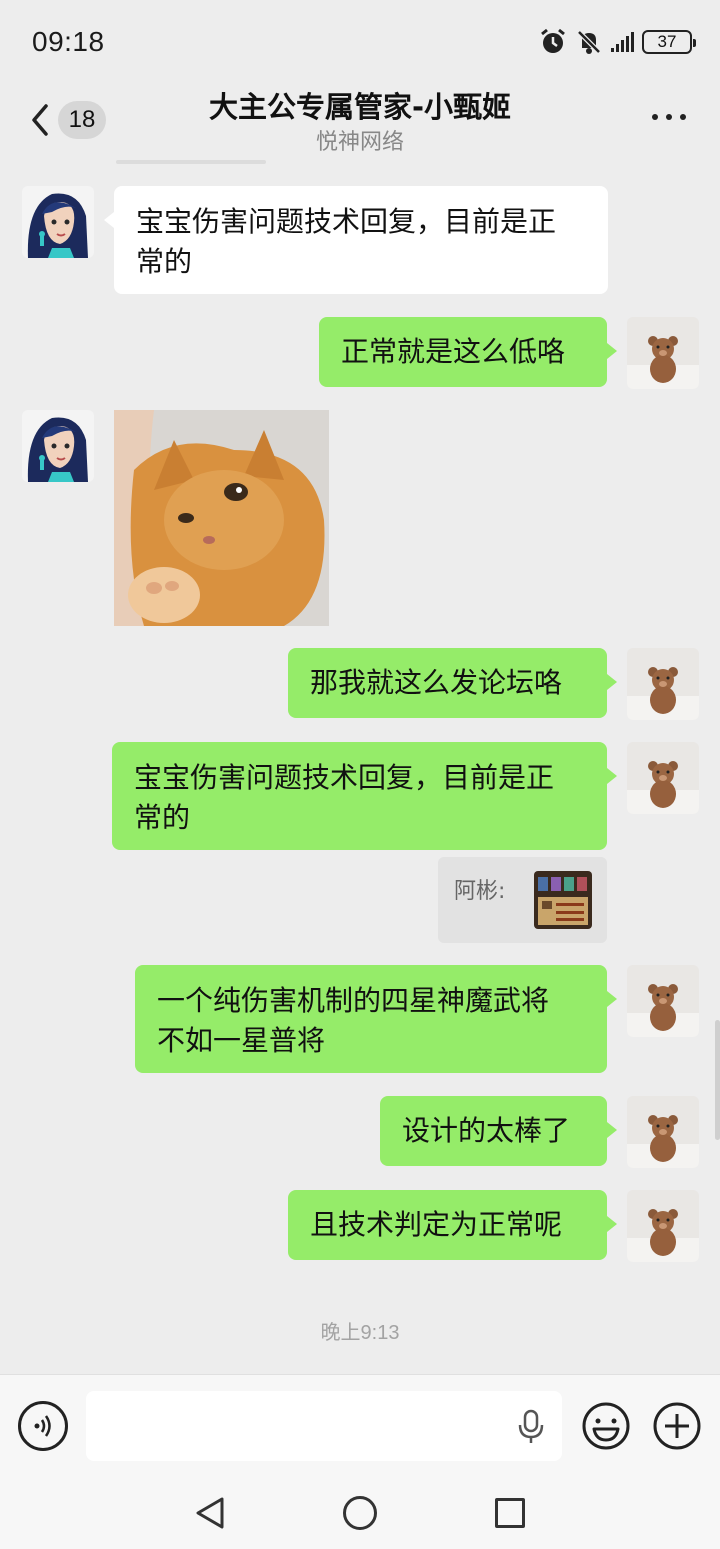 This screenshot has height=1549, width=720. What do you see at coordinates (622, 42) in the screenshot?
I see `signal-icon` at bounding box center [622, 42].